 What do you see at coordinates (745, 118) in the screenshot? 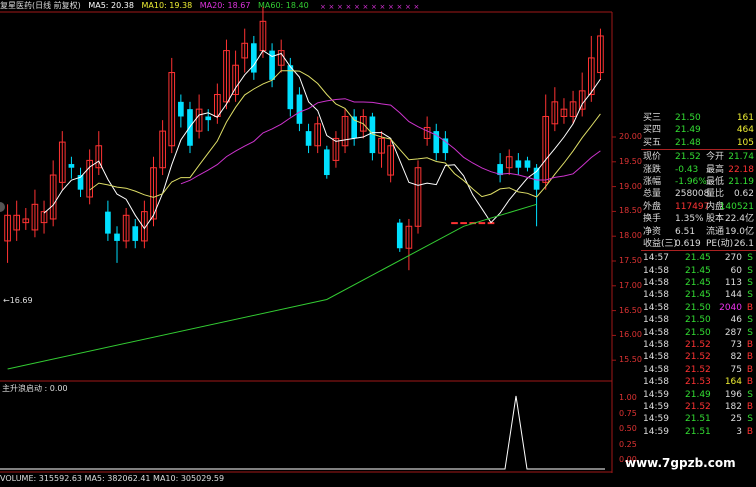
I see `bid-volume: 161` at bounding box center [745, 118].